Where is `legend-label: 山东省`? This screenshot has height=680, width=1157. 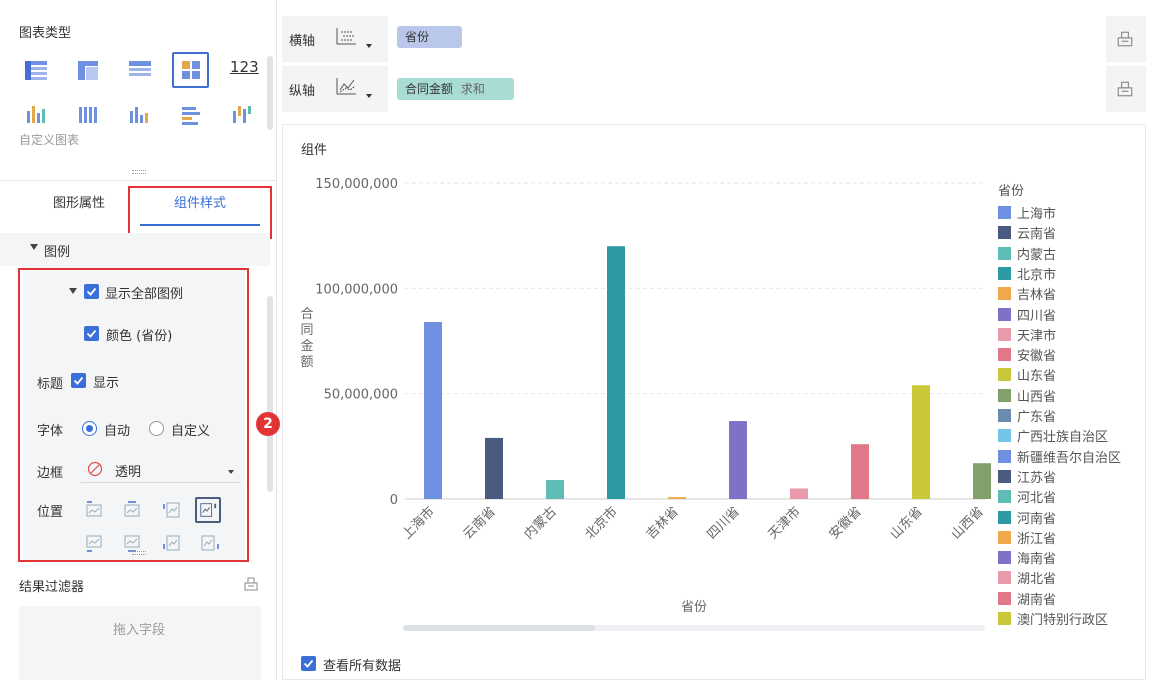
legend-label: 山东省 is located at coordinates (1037, 377).